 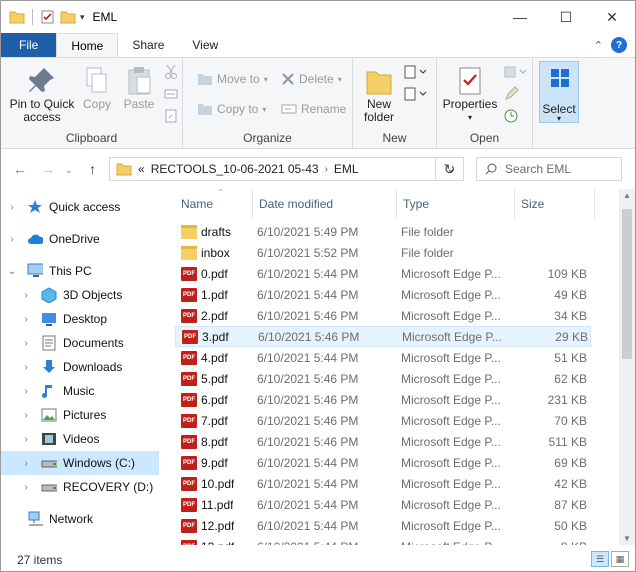 I want to click on easy-access-icon, so click(x=415, y=94).